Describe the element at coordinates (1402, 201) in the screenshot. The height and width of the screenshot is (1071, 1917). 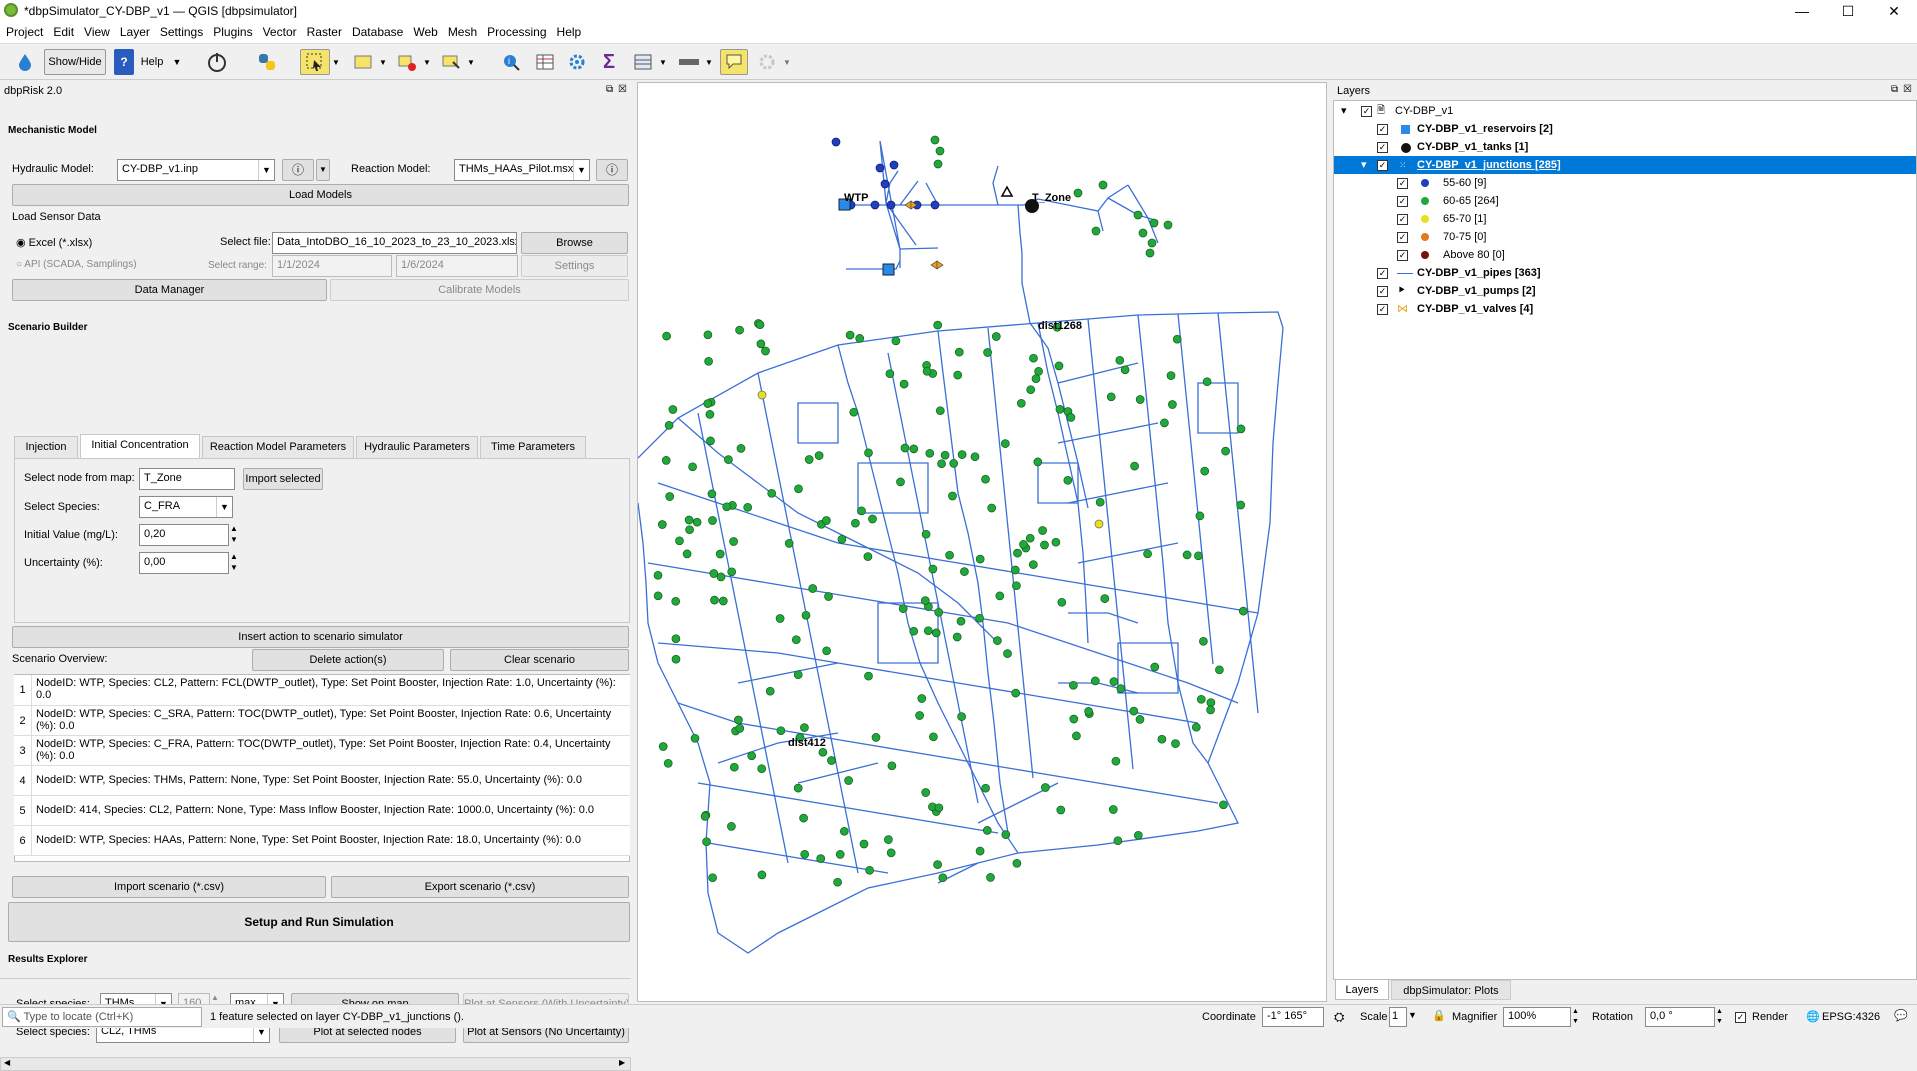
I see `class-checkbox-2: ✓` at that location.